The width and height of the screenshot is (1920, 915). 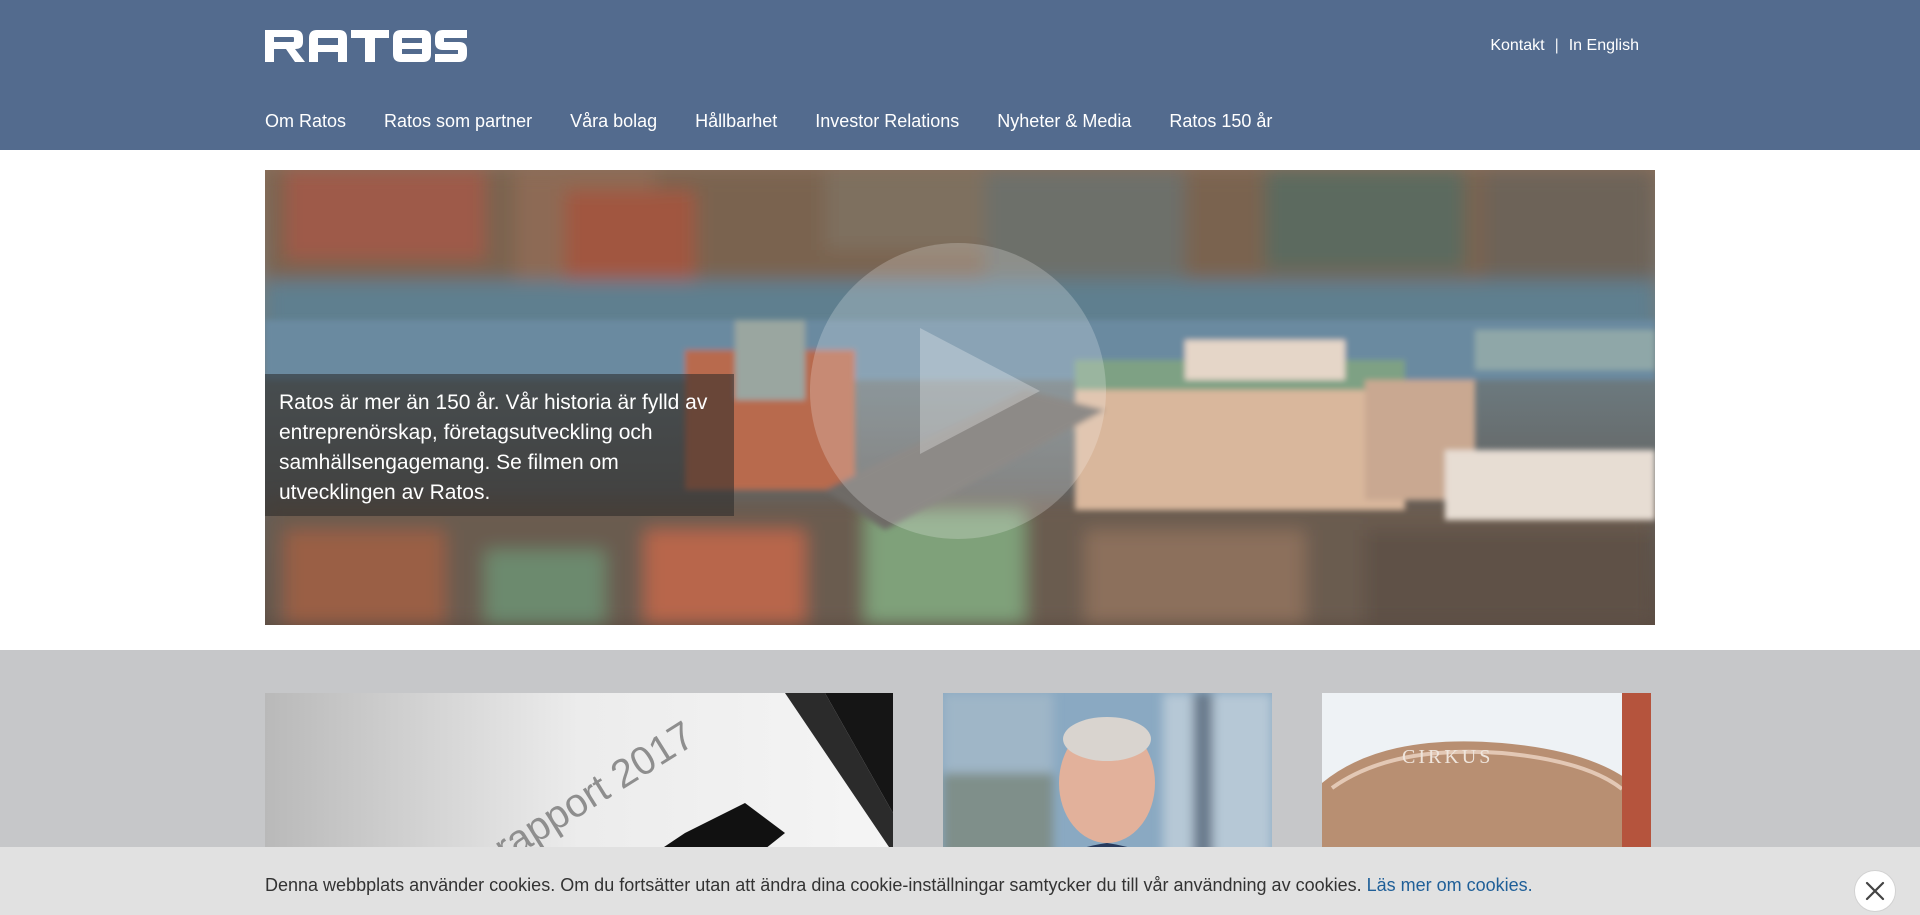 What do you see at coordinates (458, 121) in the screenshot?
I see `nav-item-ratos-som-partner: Ratos som partner` at bounding box center [458, 121].